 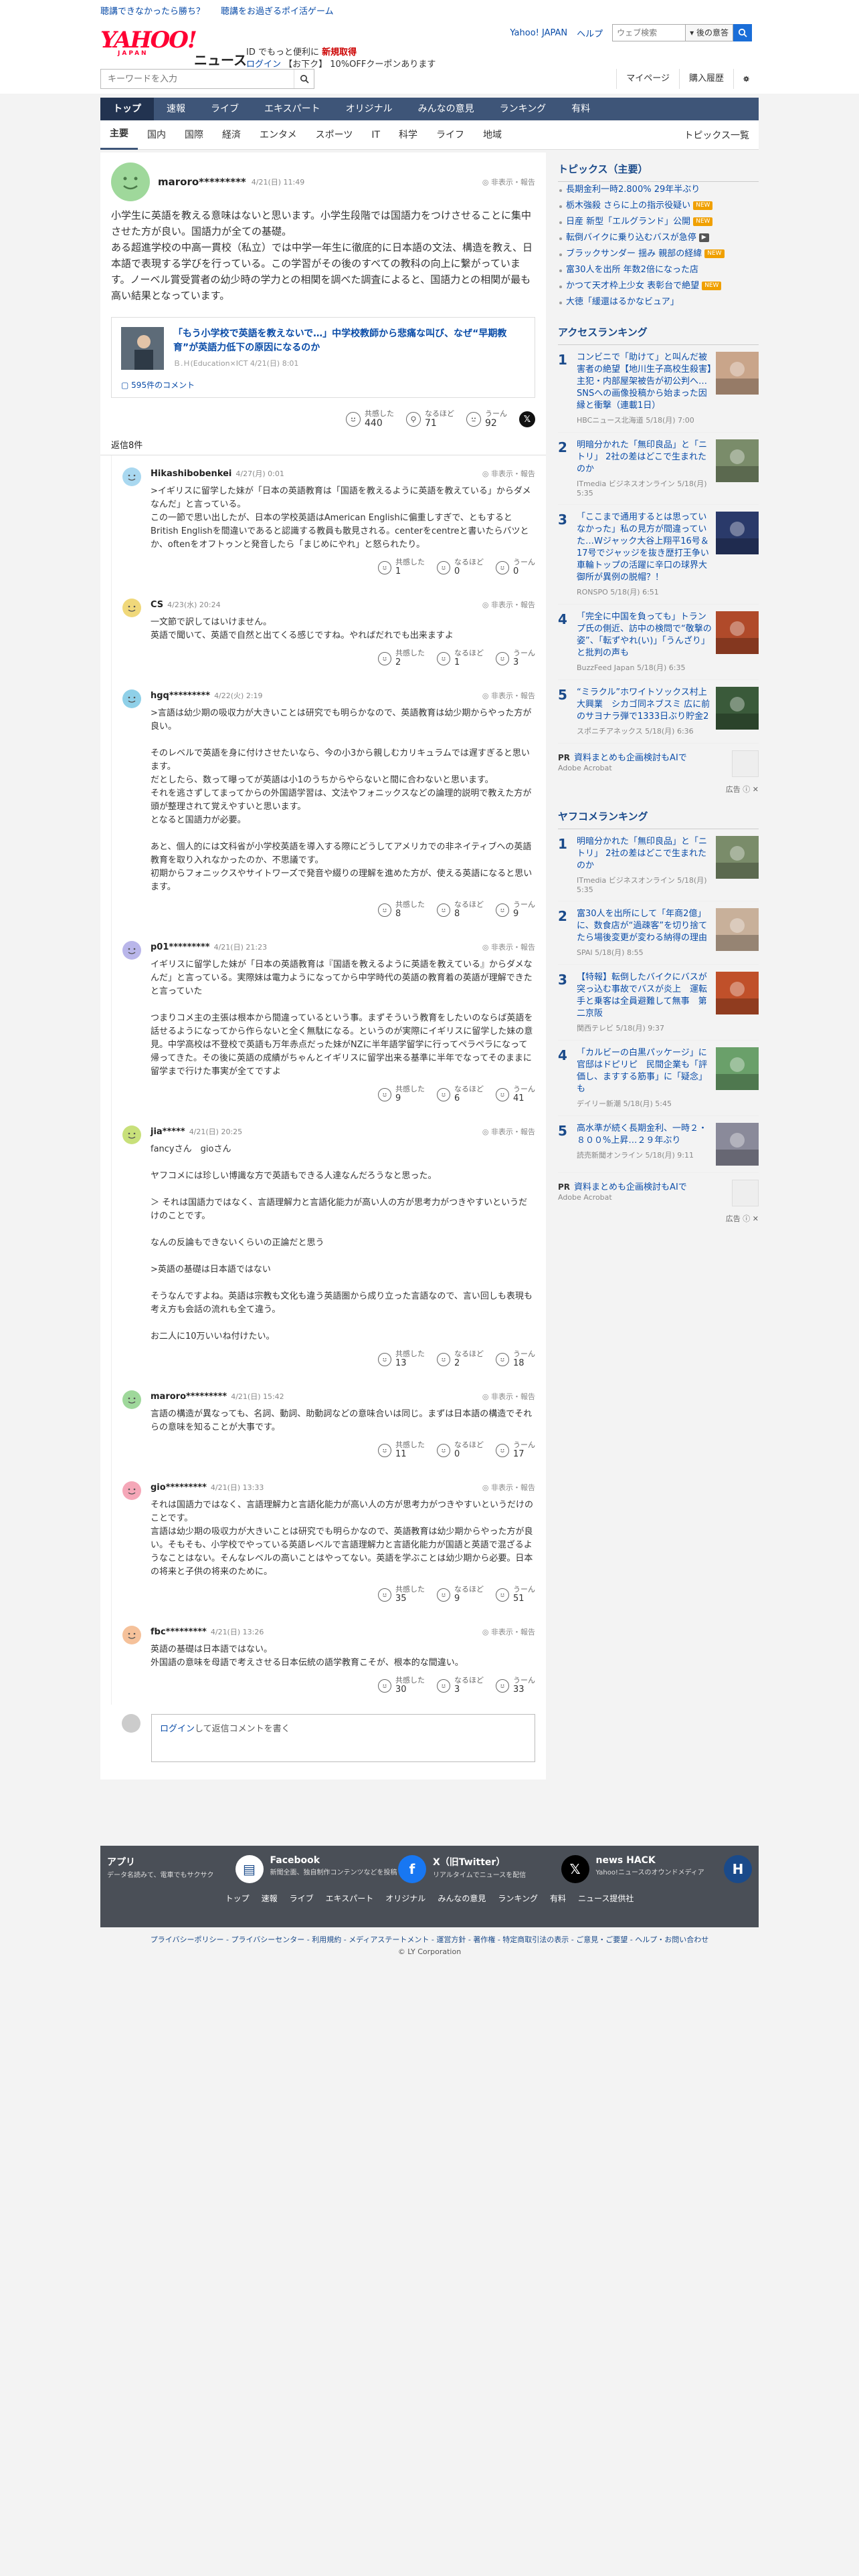 What do you see at coordinates (706, 79) in the screenshot?
I see `purchase-history-link: 購入履歴` at bounding box center [706, 79].